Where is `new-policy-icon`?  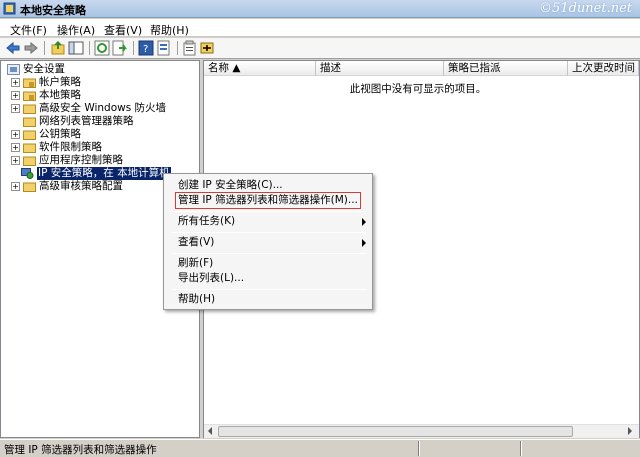
new-policy-icon is located at coordinates (207, 48).